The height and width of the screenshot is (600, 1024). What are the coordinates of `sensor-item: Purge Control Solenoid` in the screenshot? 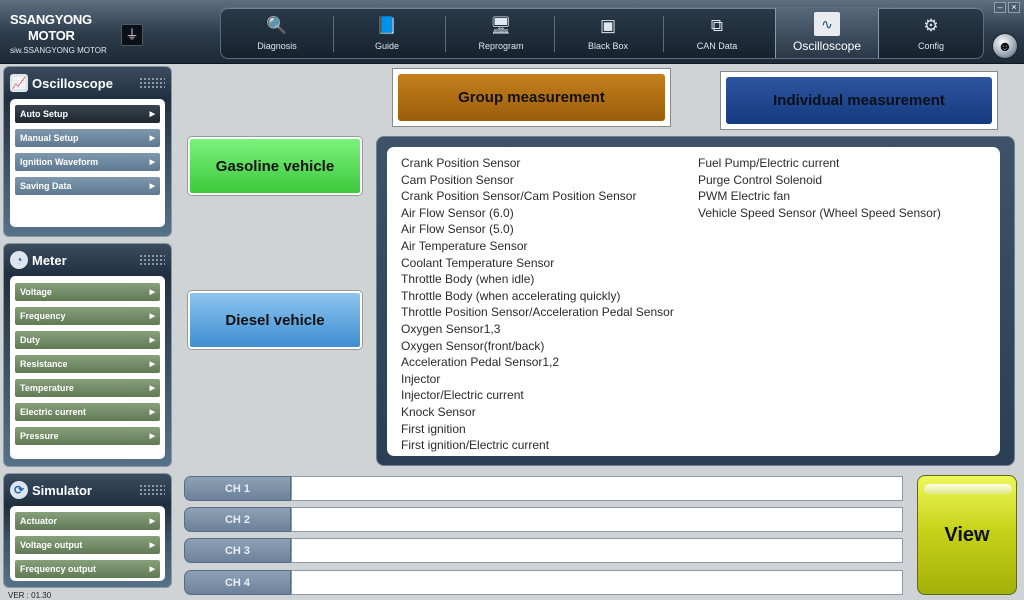 It's located at (819, 180).